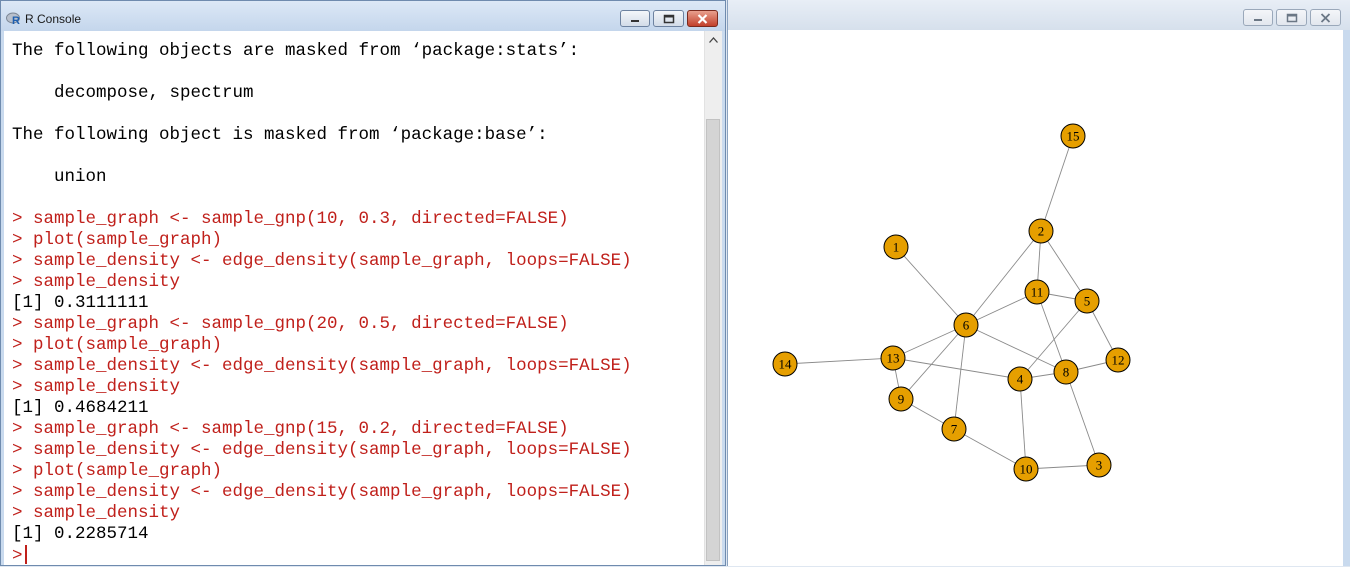 Image resolution: width=1350 pixels, height=567 pixels. I want to click on node-label: 1, so click(896, 247).